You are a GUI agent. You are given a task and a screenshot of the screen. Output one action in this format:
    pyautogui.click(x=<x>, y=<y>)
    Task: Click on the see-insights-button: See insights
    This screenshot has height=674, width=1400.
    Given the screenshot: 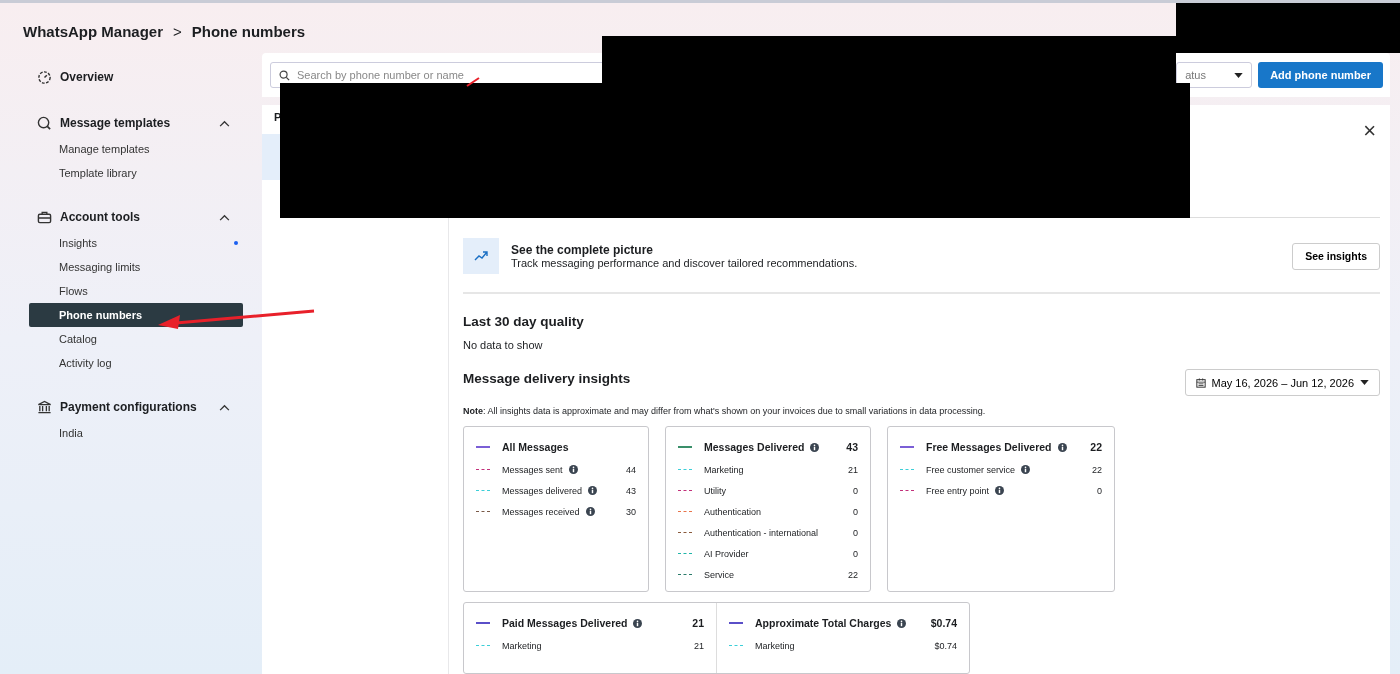 What is the action you would take?
    pyautogui.click(x=1336, y=256)
    